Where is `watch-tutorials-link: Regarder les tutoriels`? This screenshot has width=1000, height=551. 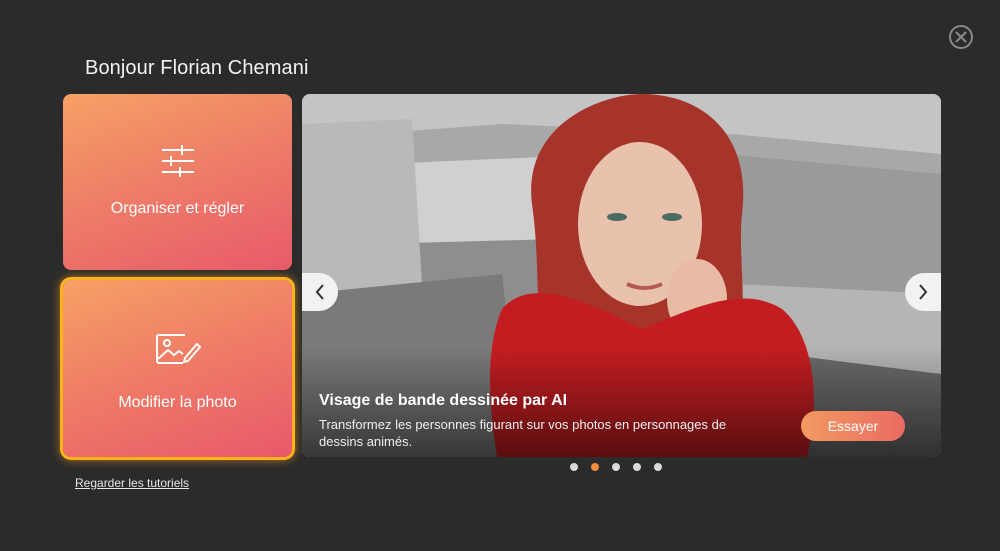 watch-tutorials-link: Regarder les tutoriels is located at coordinates (132, 483).